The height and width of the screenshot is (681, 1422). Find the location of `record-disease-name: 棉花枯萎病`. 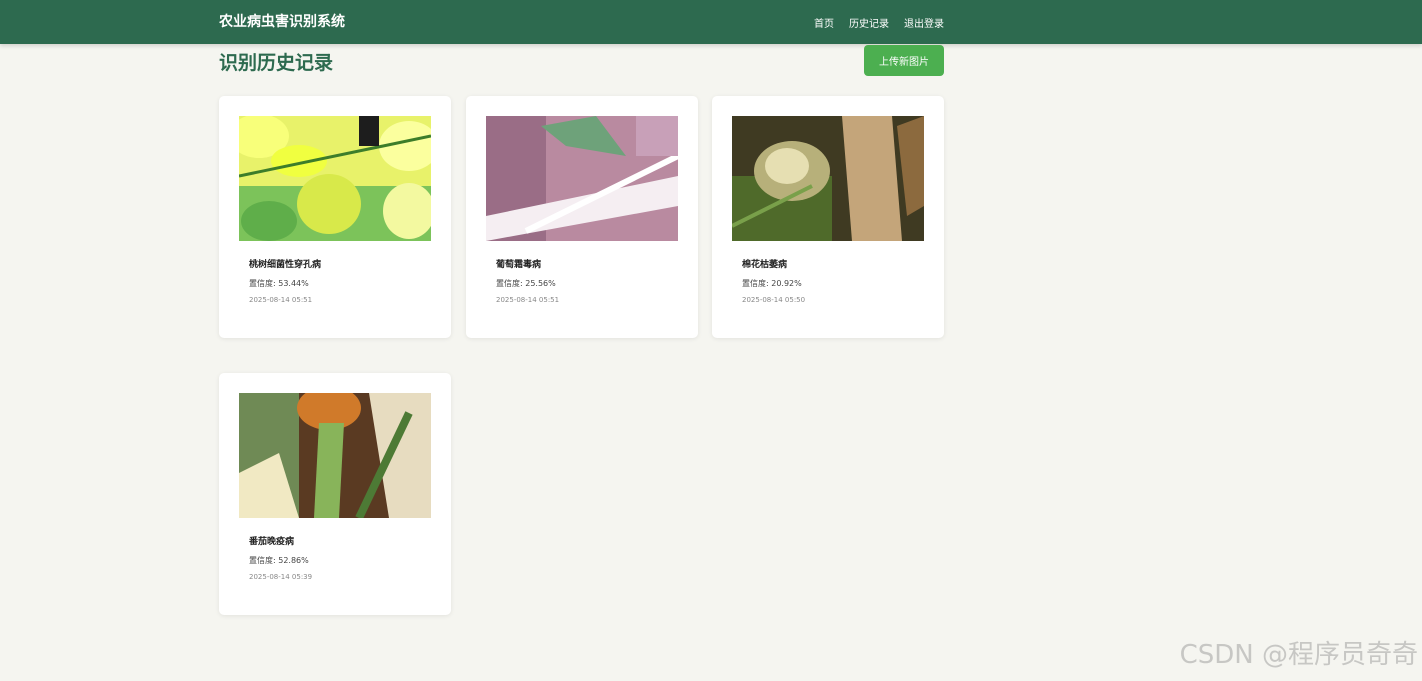

record-disease-name: 棉花枯萎病 is located at coordinates (765, 265).